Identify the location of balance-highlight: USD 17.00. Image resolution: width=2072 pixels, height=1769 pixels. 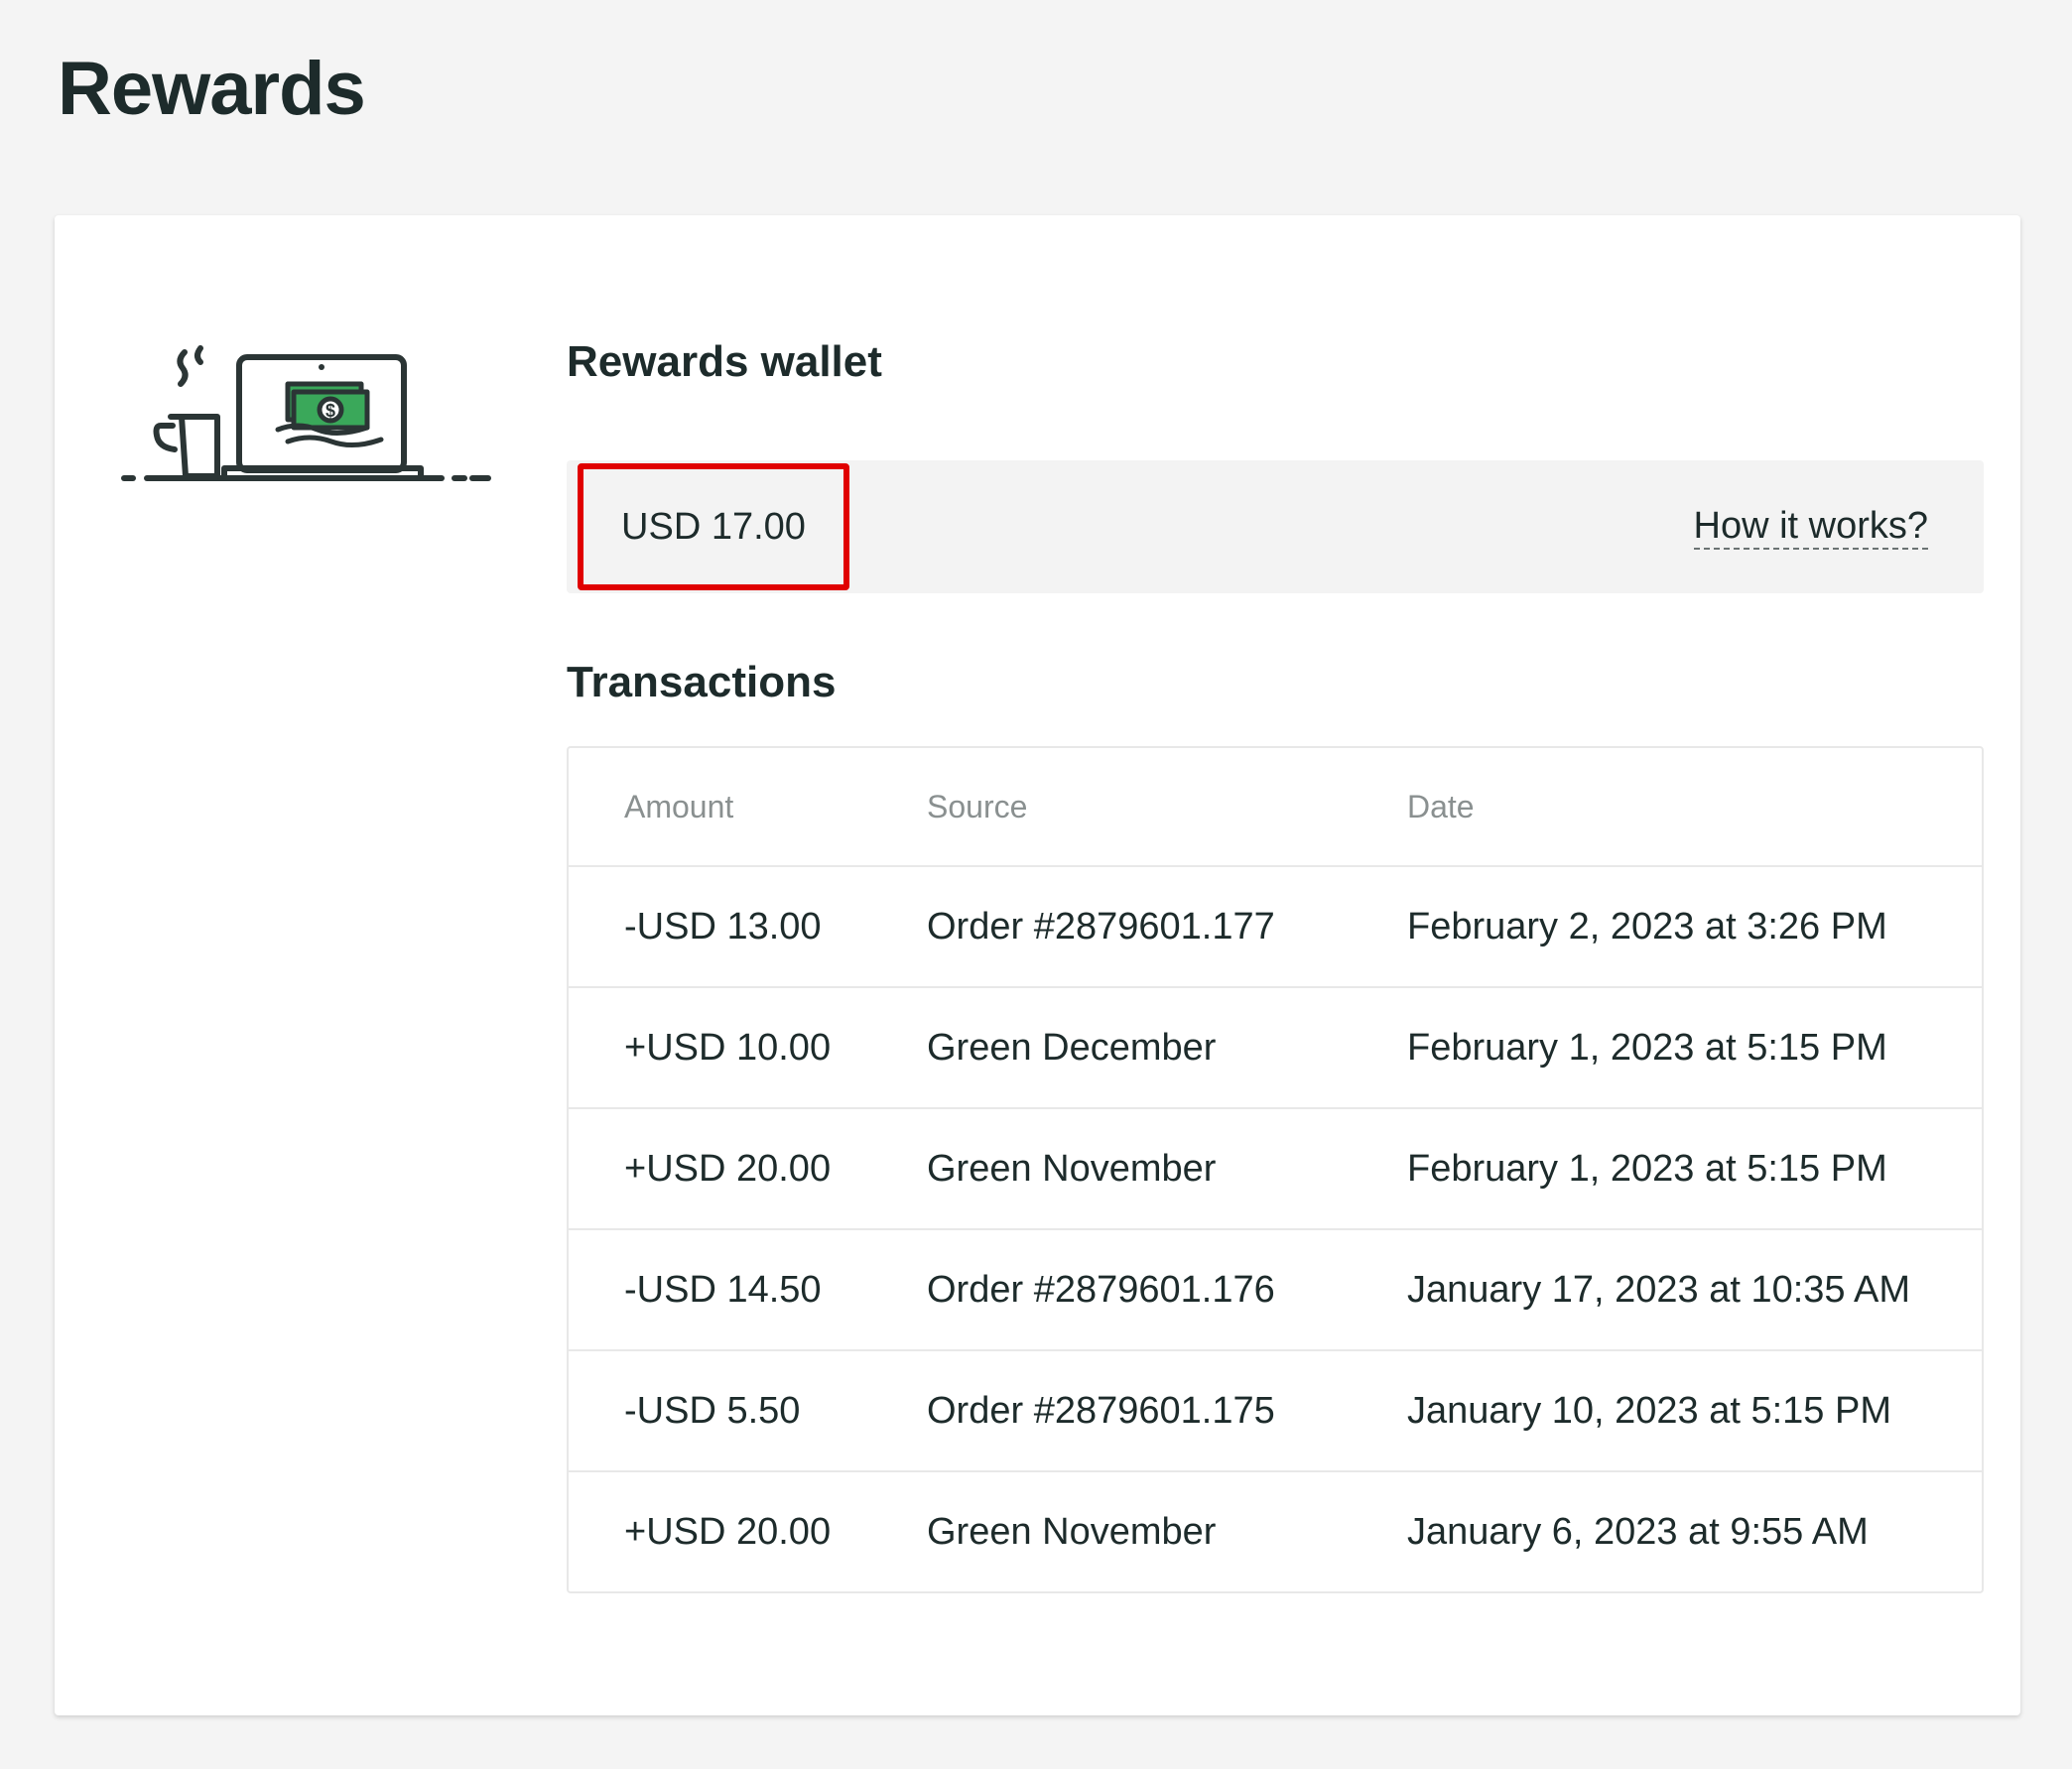
(713, 526).